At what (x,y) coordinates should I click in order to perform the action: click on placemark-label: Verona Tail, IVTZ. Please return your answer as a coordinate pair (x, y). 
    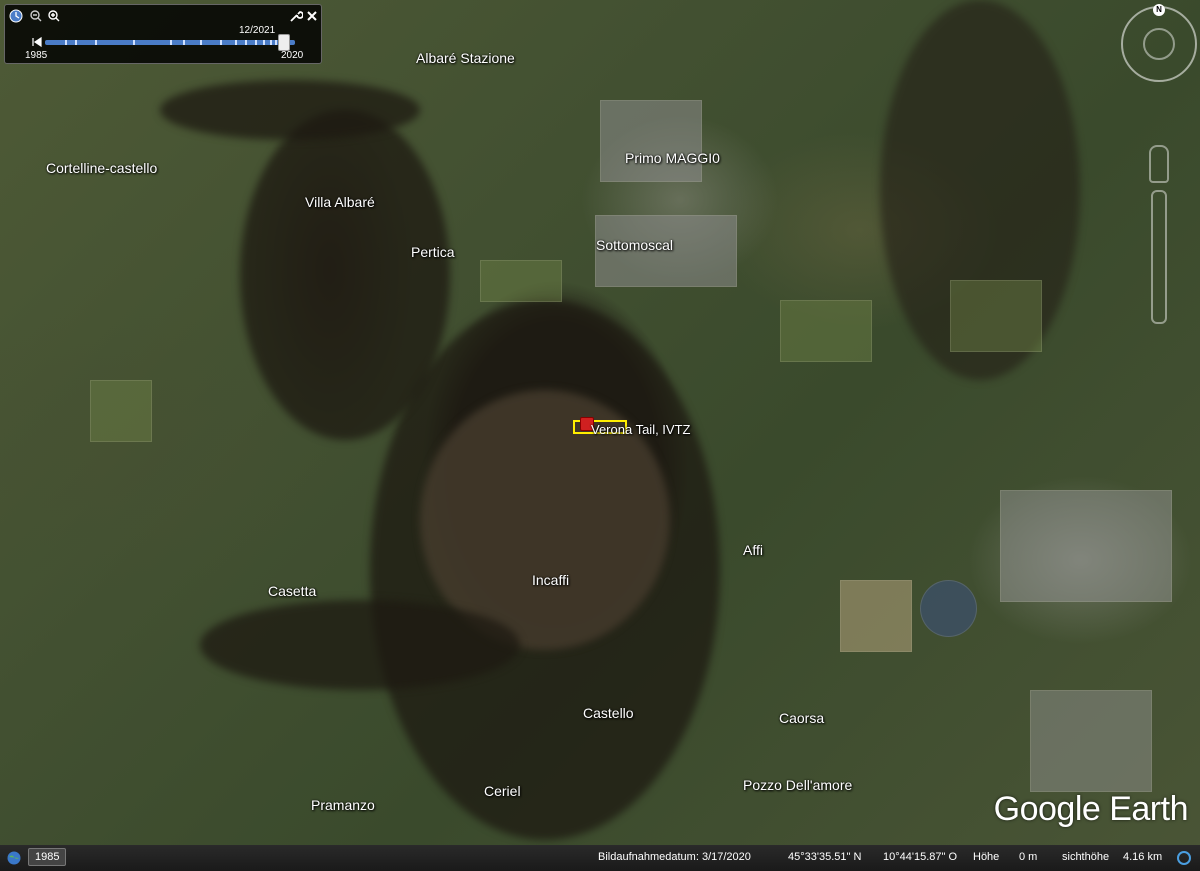
    Looking at the image, I should click on (640, 429).